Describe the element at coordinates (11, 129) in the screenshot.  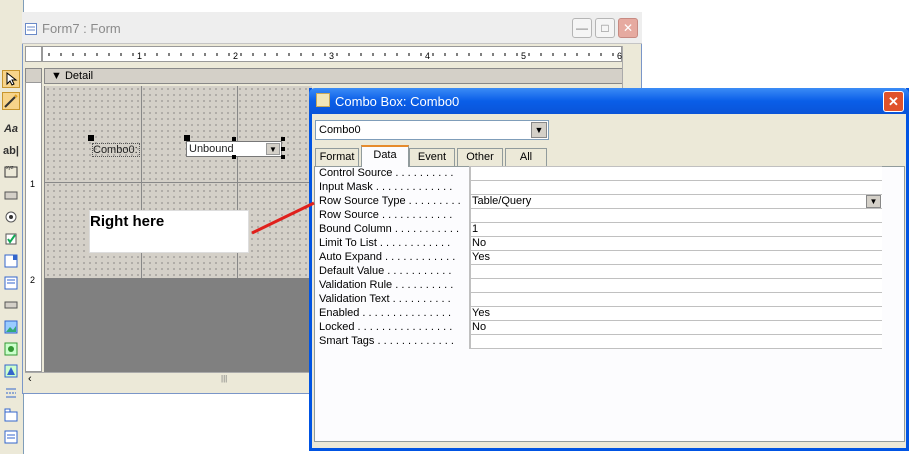
I see `label-icon: Aa` at that location.